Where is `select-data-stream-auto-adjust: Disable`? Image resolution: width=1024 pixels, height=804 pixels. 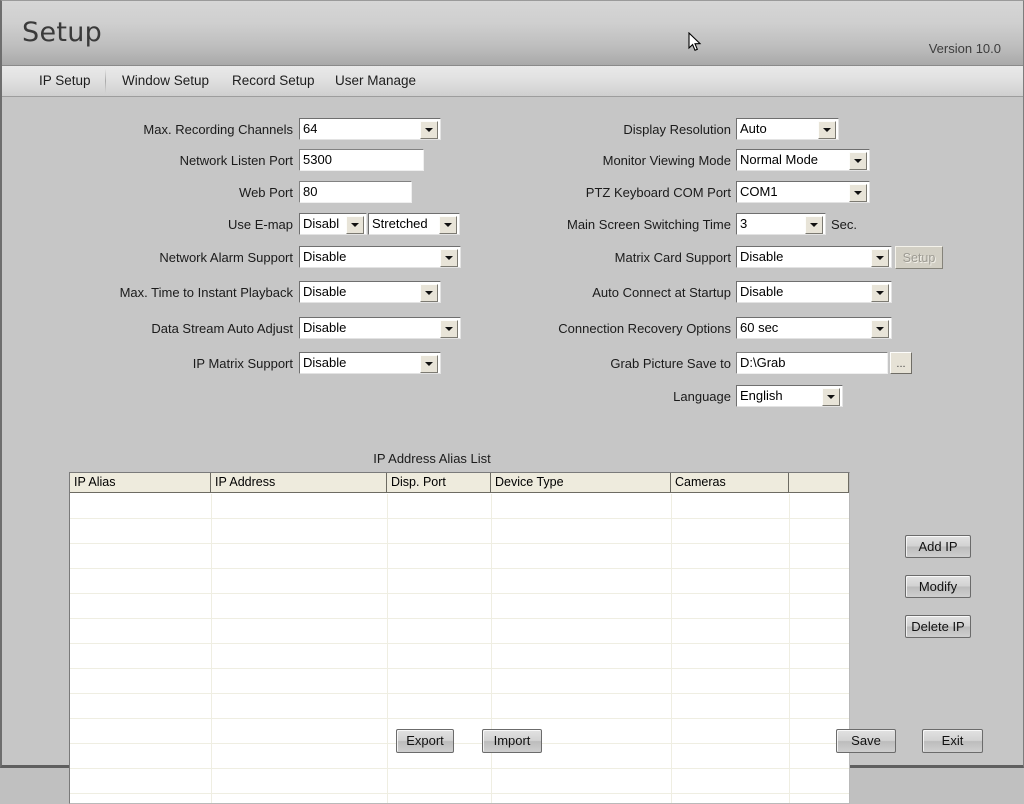
select-data-stream-auto-adjust: Disable is located at coordinates (380, 328).